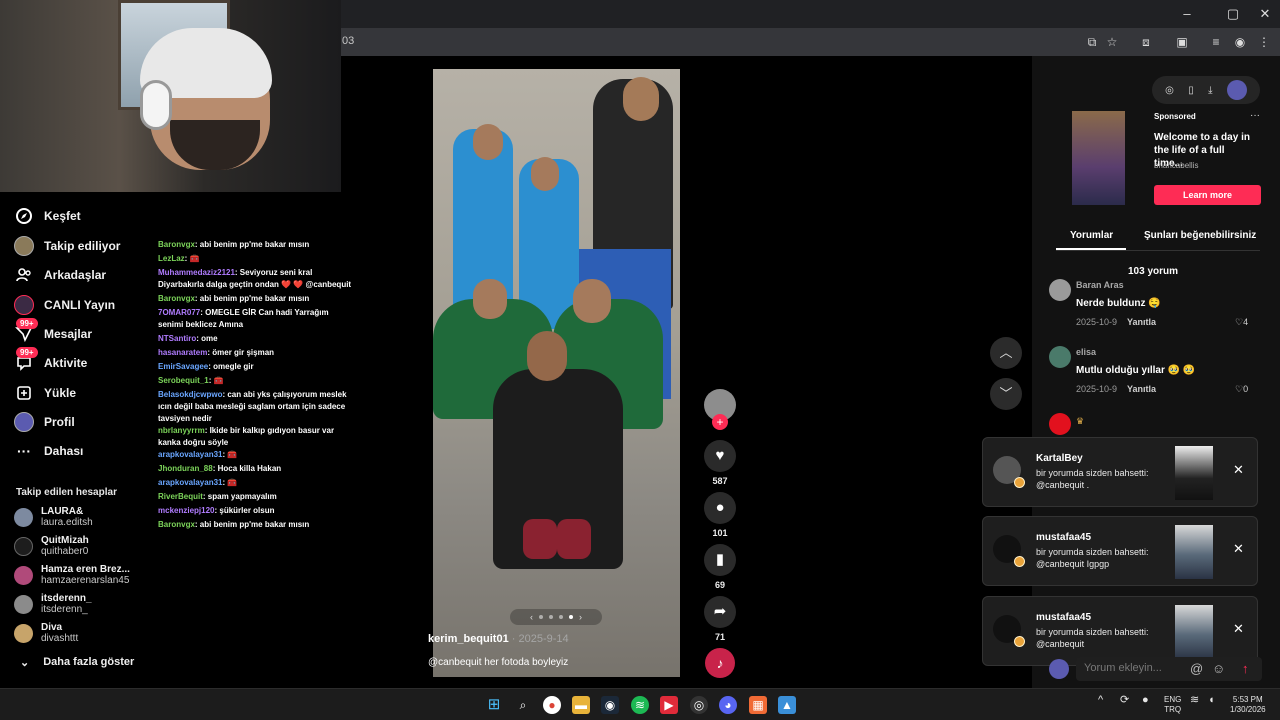  Describe the element at coordinates (1241, 322) in the screenshot. I see `comment-like: ♡4` at that location.